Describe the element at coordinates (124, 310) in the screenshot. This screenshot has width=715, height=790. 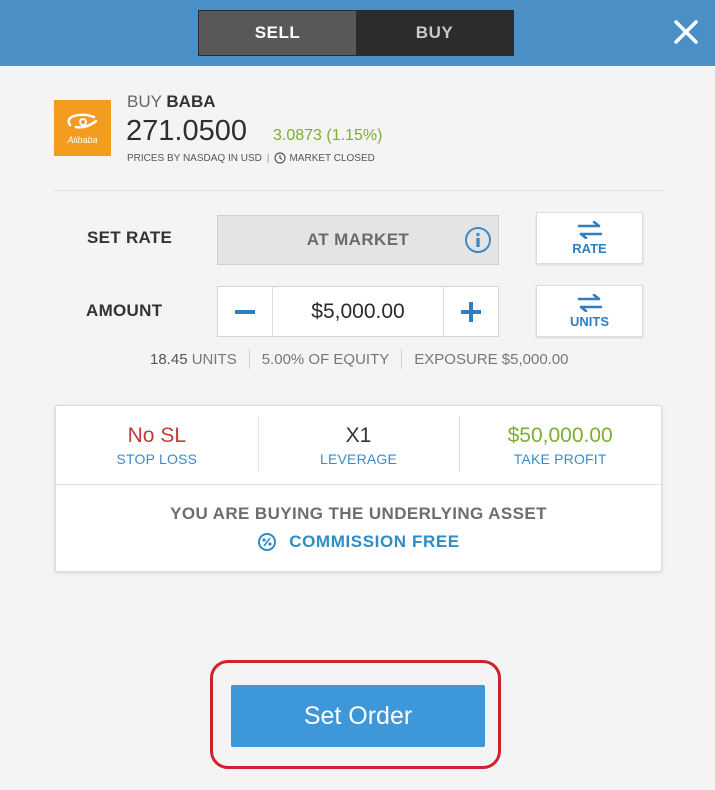
I see `amount-label: AMOUNT` at that location.